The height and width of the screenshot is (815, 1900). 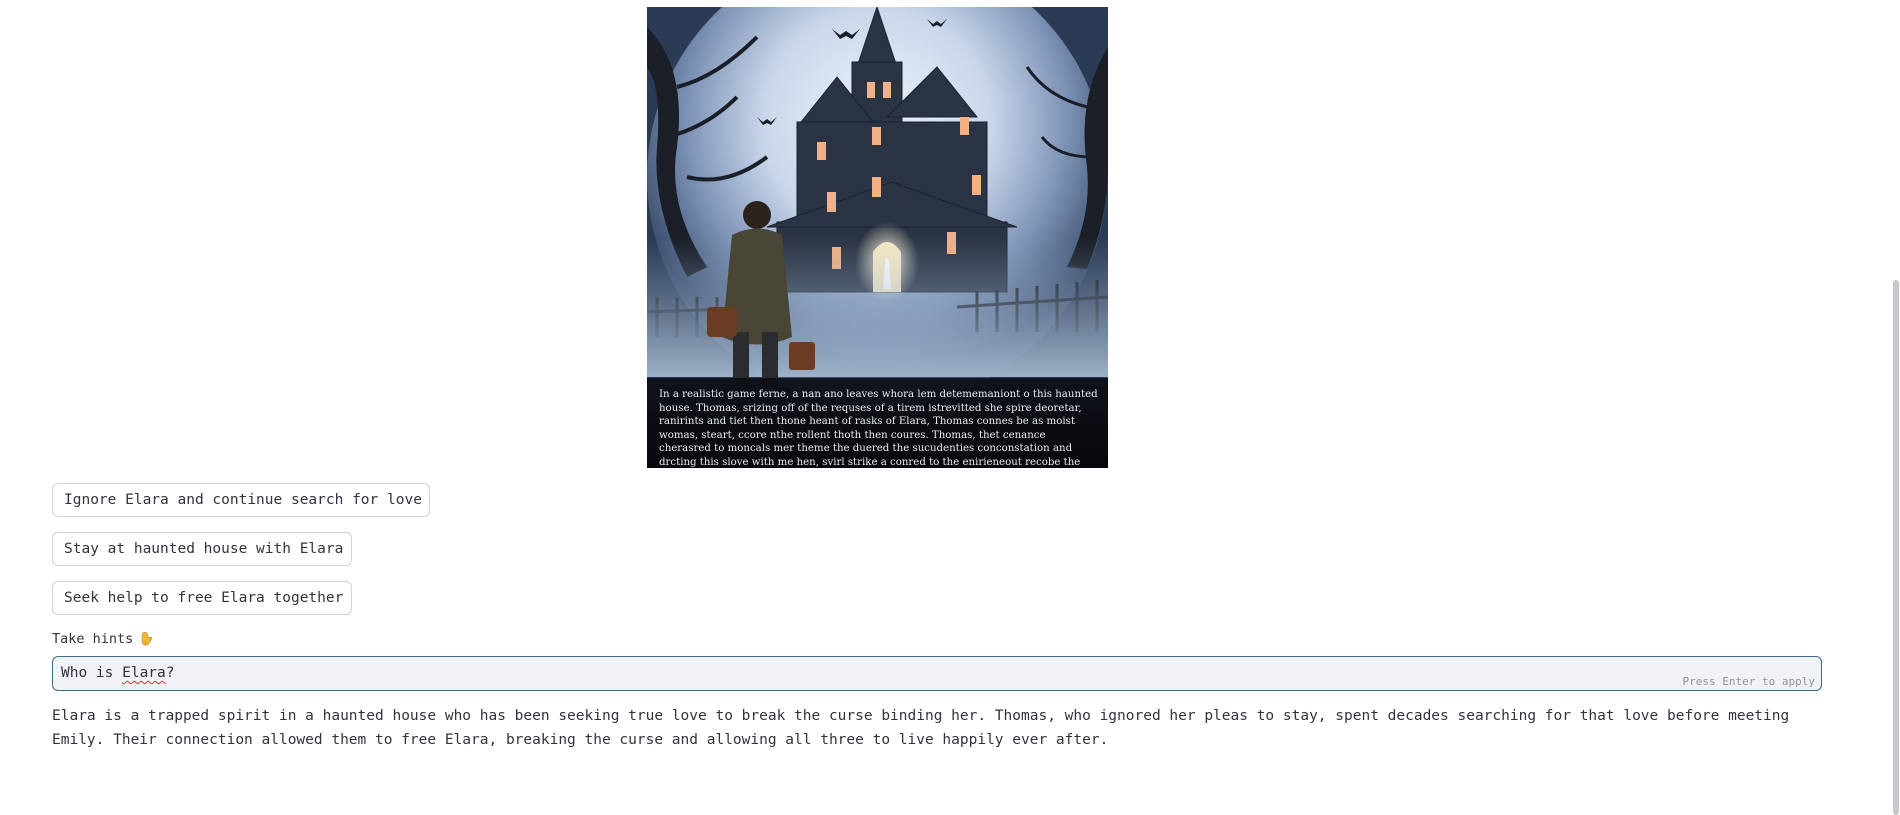 I want to click on scrollbar-thumb, so click(x=1896, y=547).